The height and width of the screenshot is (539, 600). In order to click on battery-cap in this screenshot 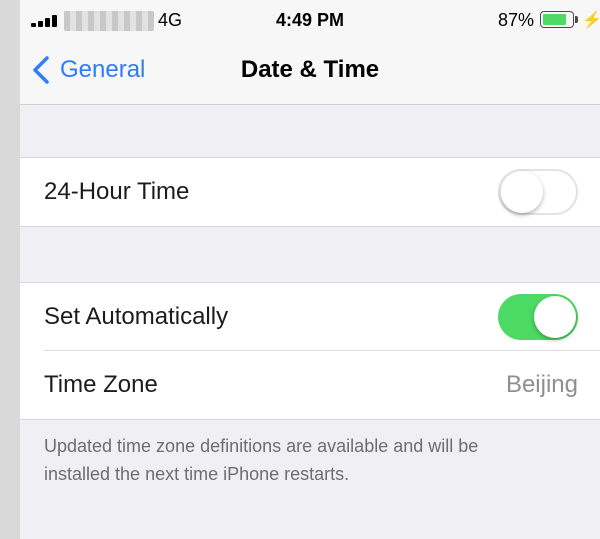, I will do `click(576, 19)`.